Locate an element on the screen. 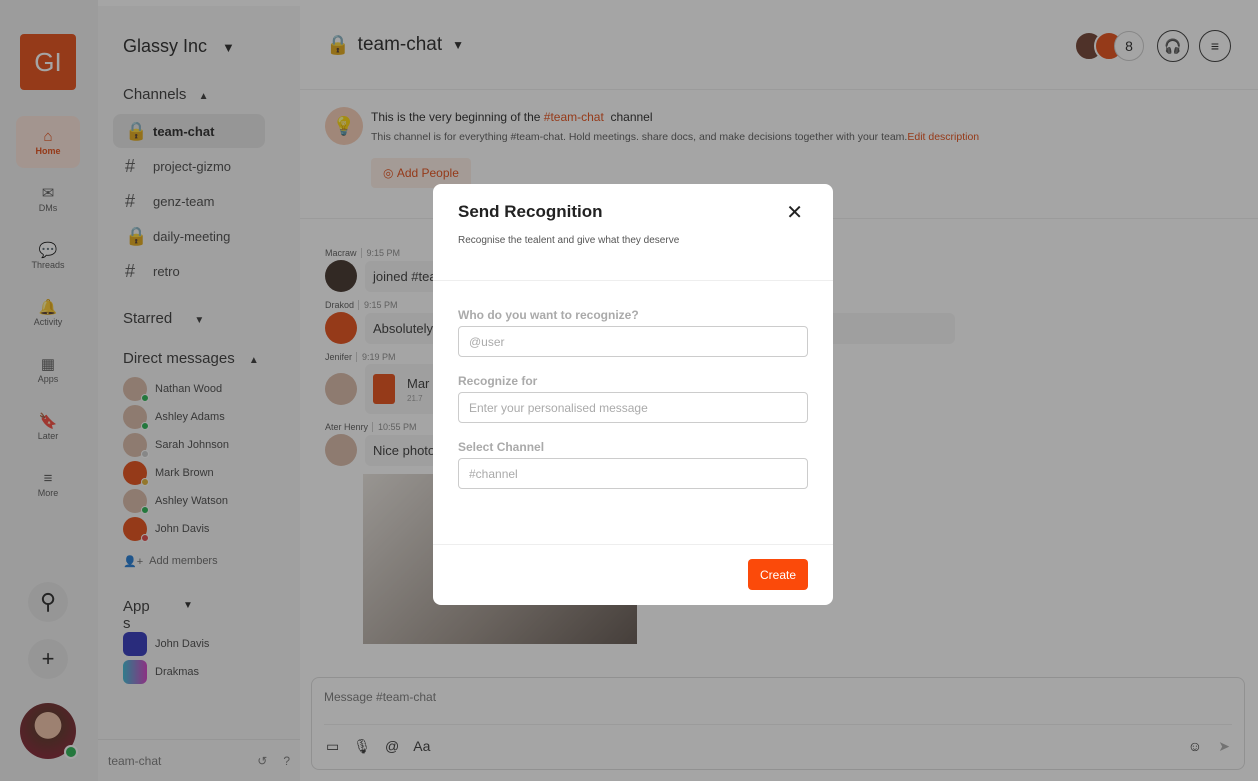 The height and width of the screenshot is (781, 1258). create-button: Create is located at coordinates (778, 574).